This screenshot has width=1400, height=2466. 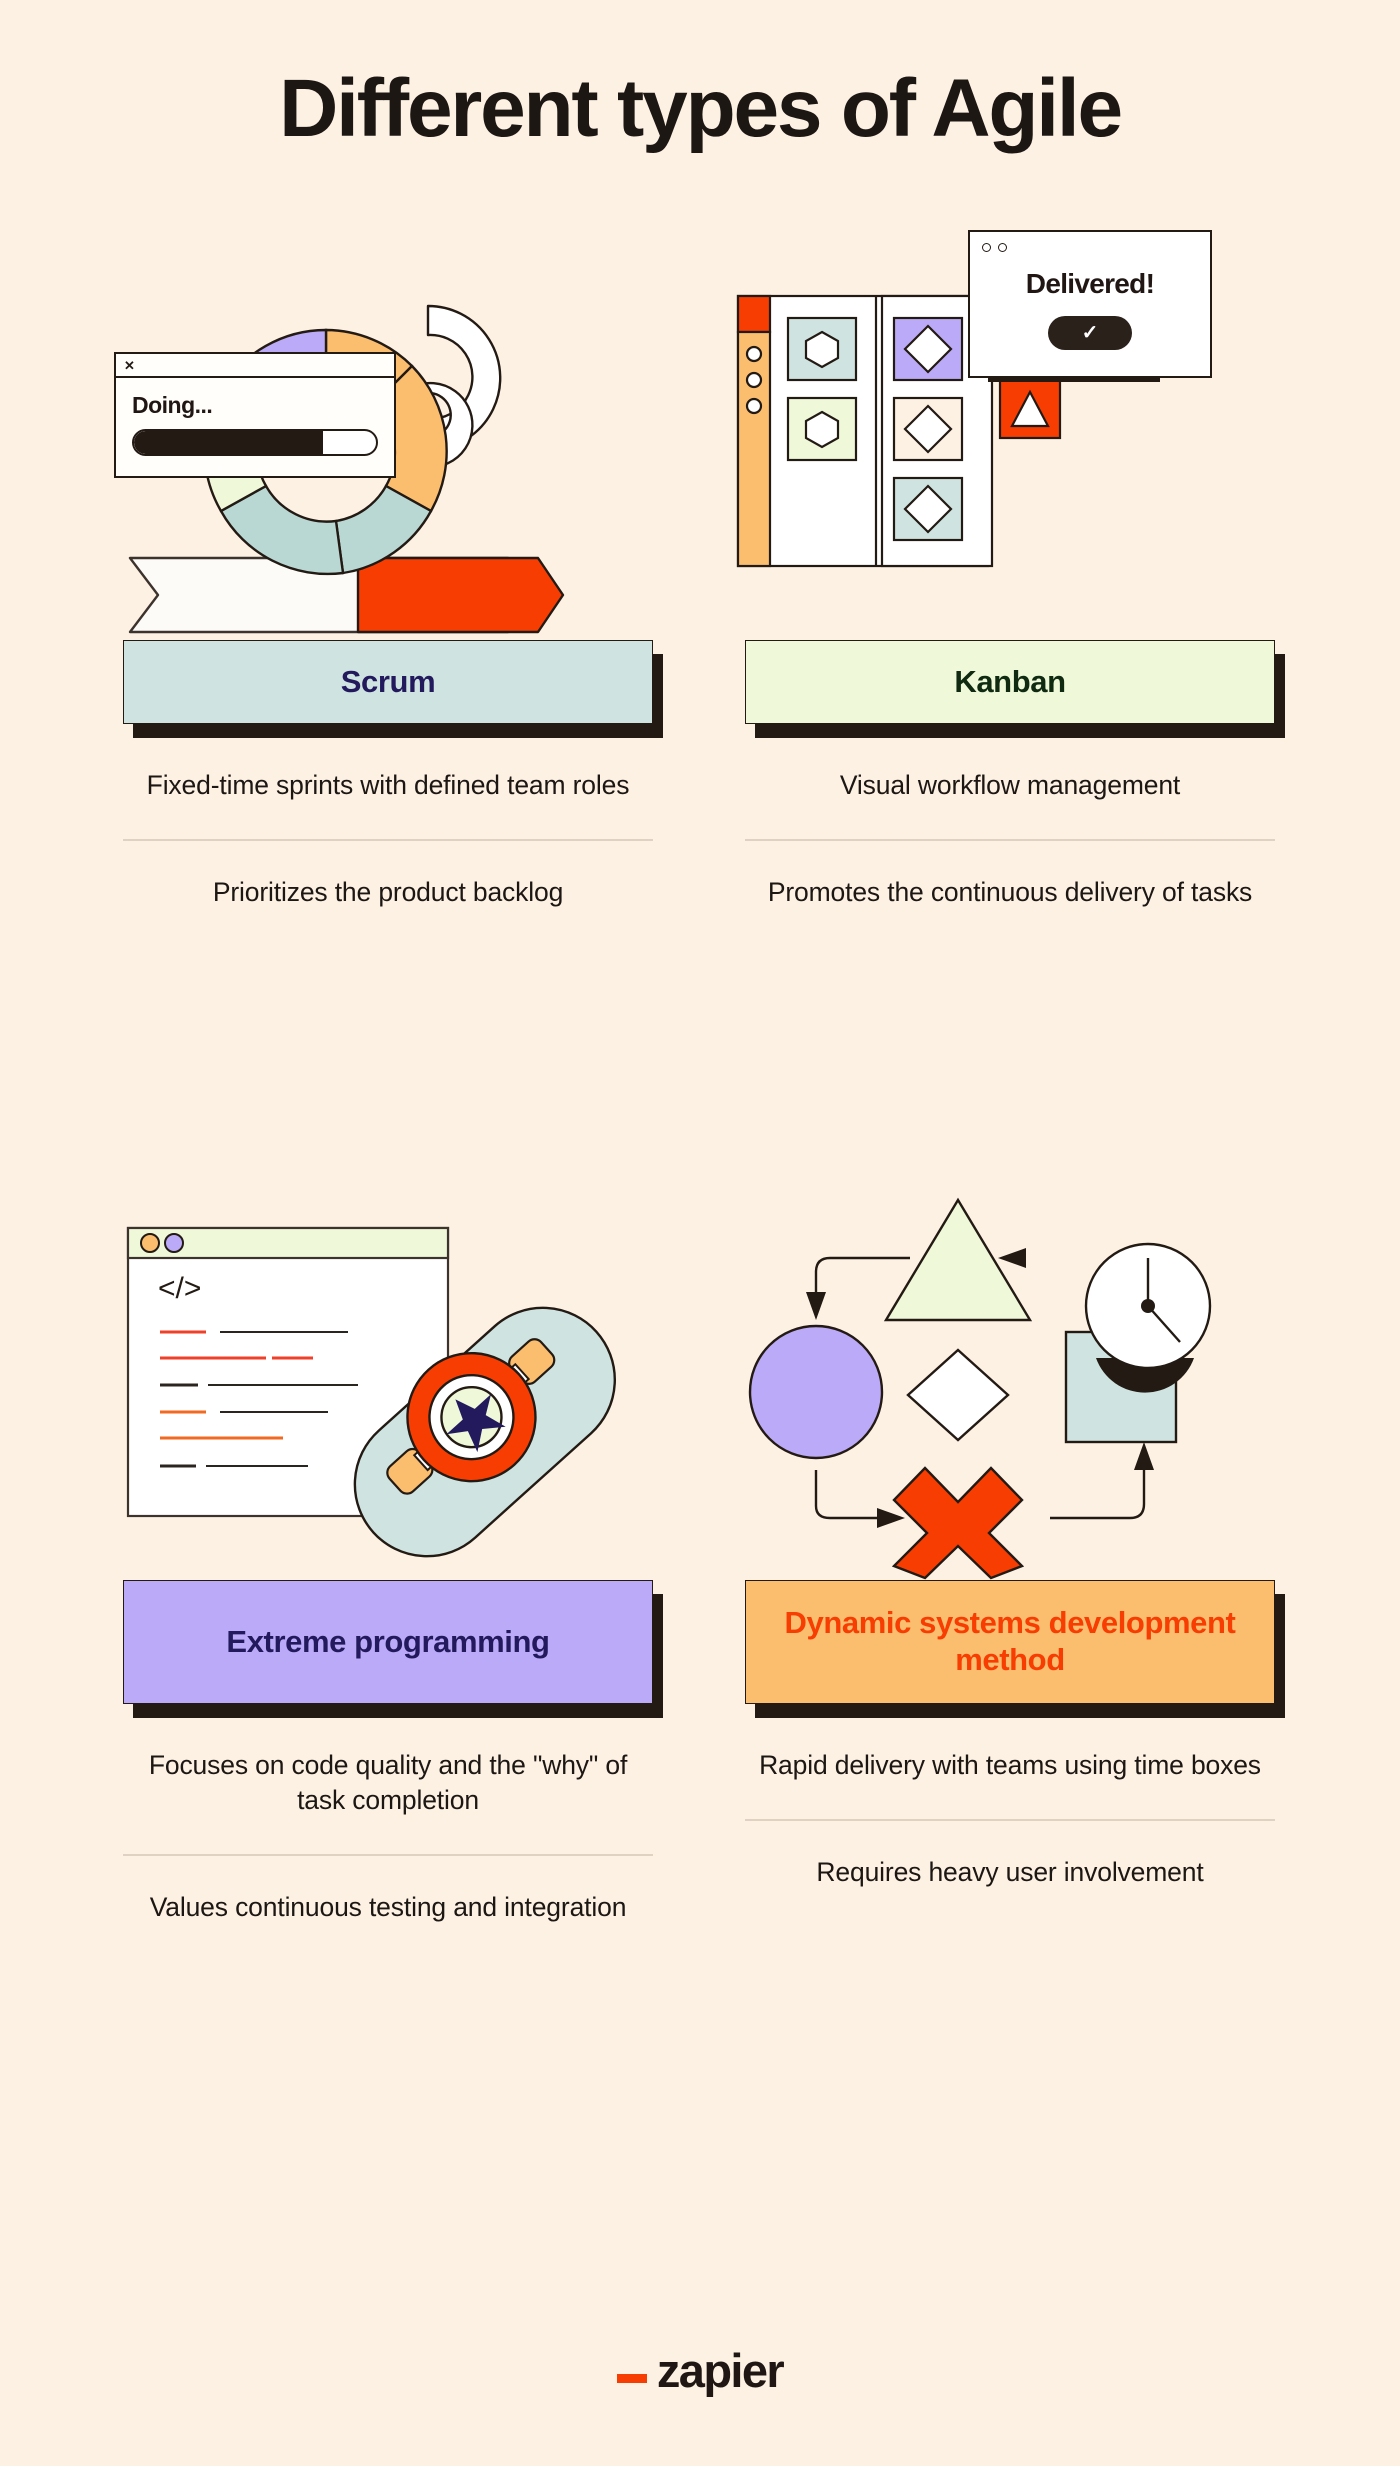 What do you see at coordinates (1090, 283) in the screenshot?
I see `delivered-popup-title: Delivered!` at bounding box center [1090, 283].